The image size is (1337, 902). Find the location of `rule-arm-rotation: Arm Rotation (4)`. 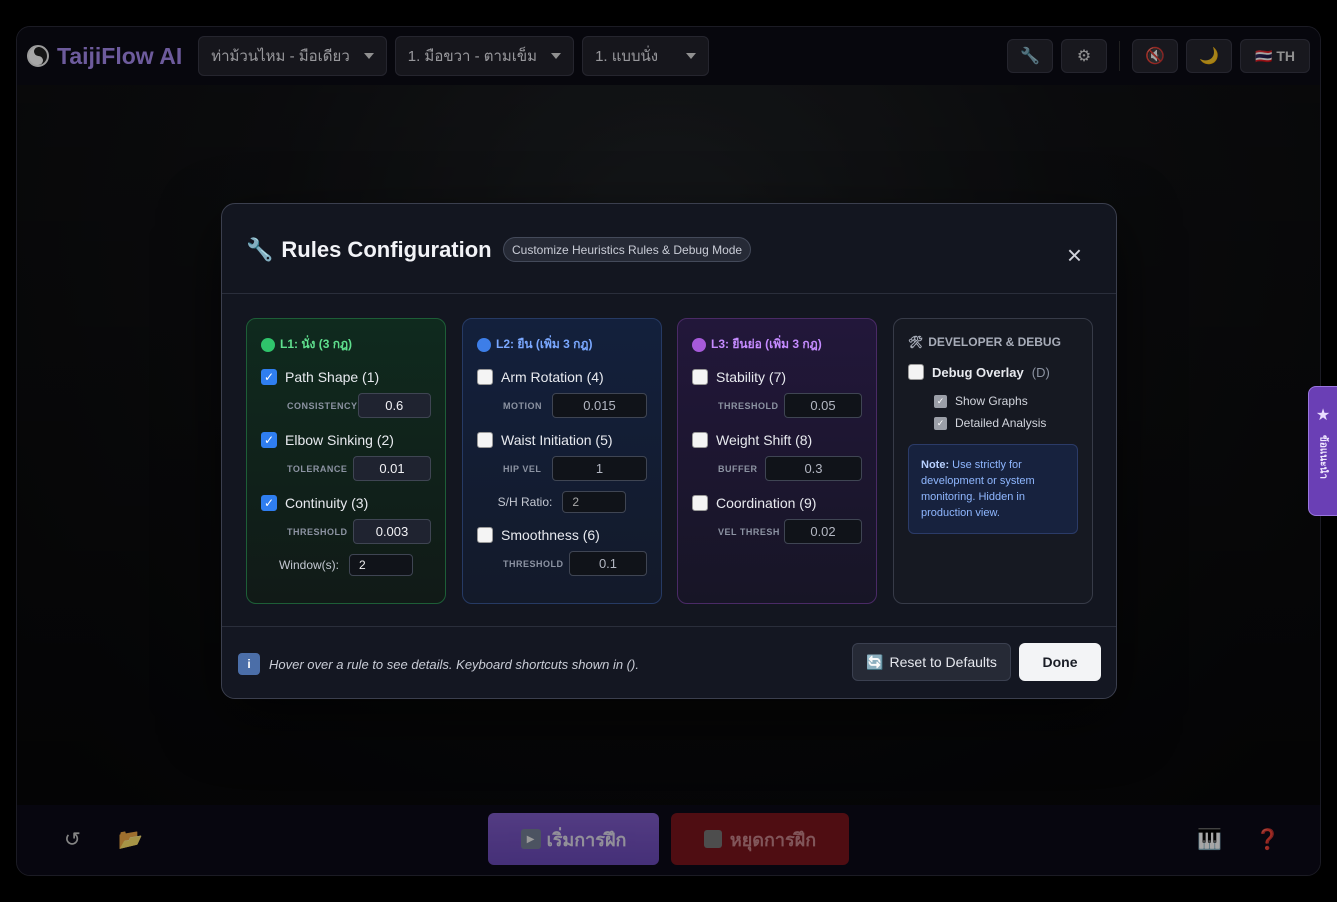

rule-arm-rotation: Arm Rotation (4) is located at coordinates (562, 377).